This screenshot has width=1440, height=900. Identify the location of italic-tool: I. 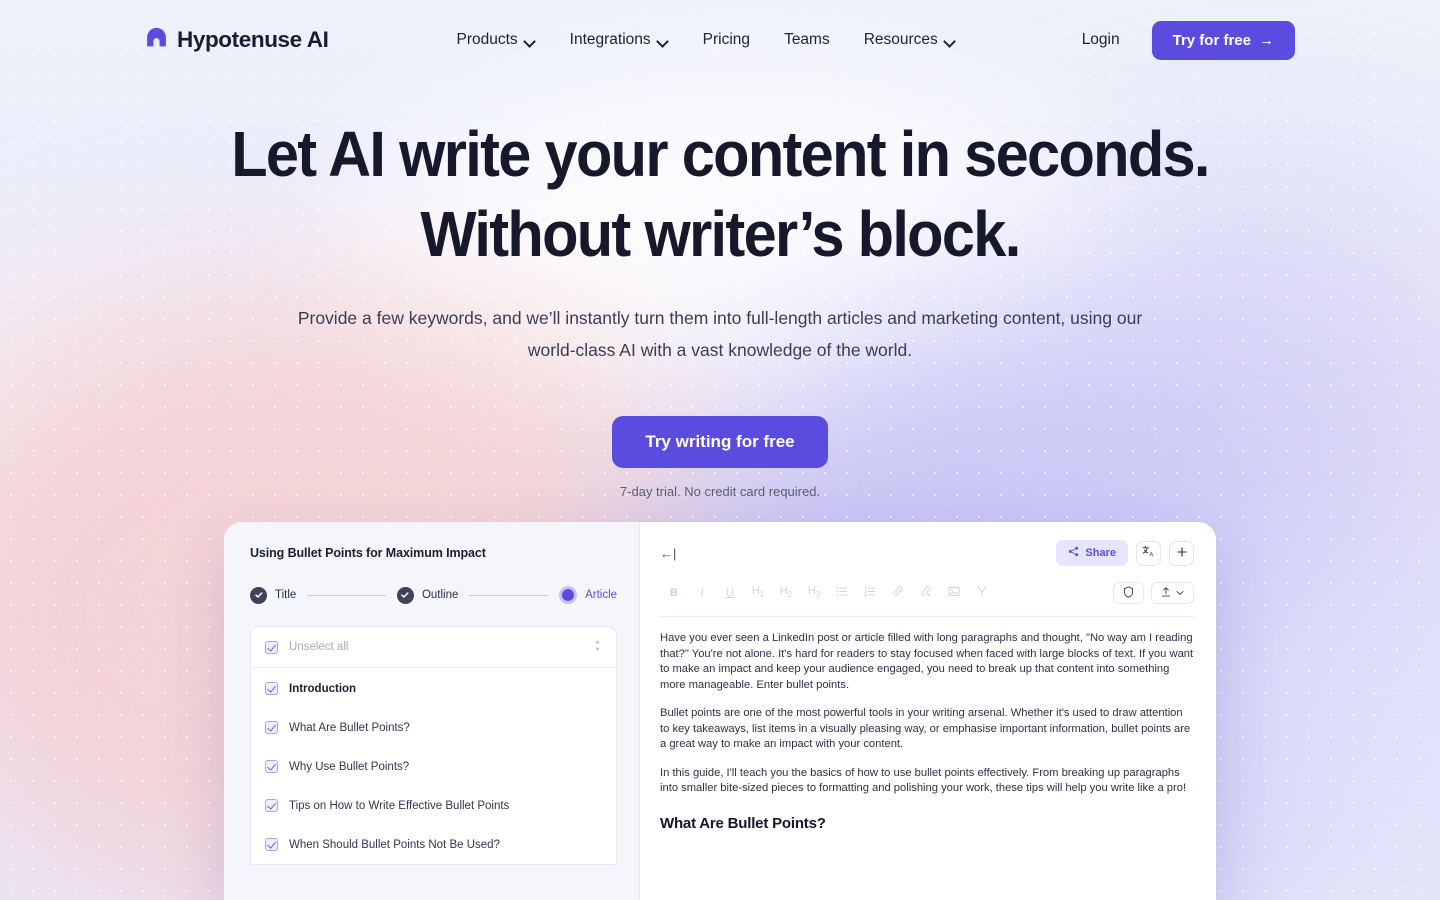
(702, 593).